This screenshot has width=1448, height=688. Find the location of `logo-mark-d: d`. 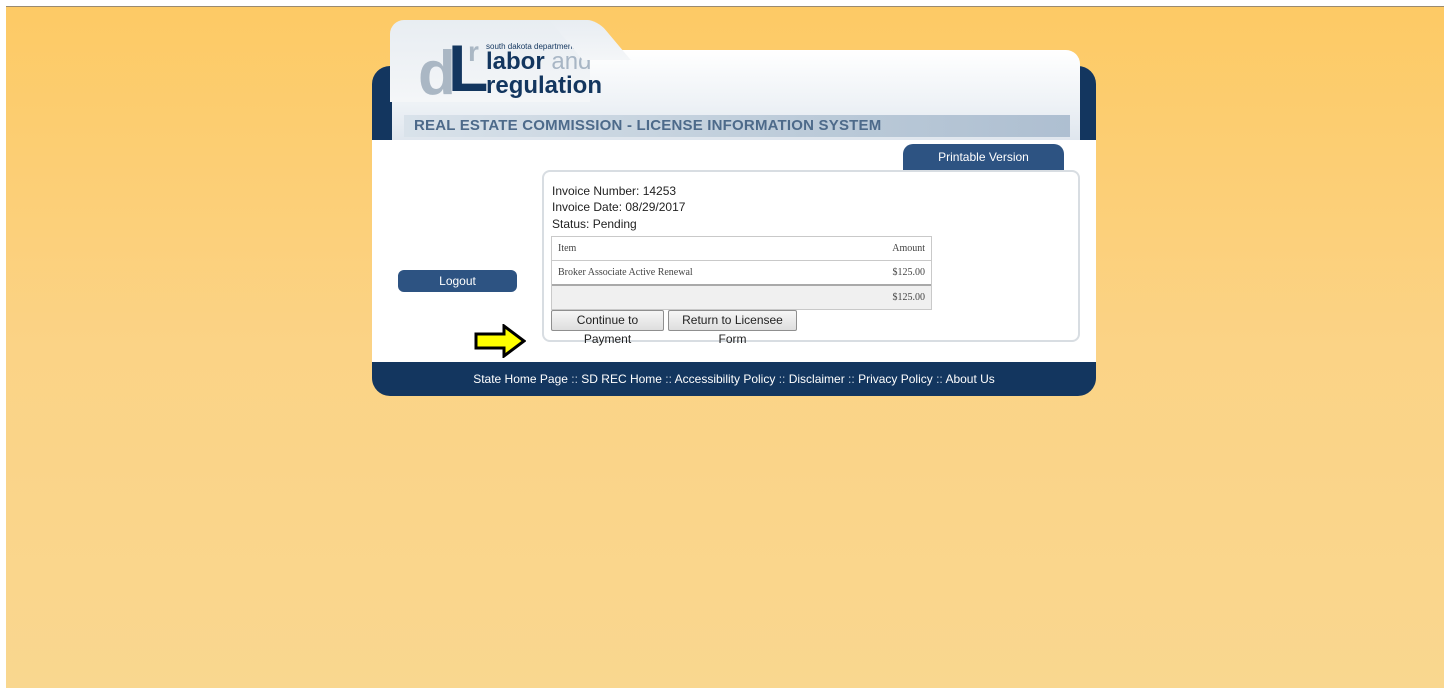

logo-mark-d: d is located at coordinates (437, 73).